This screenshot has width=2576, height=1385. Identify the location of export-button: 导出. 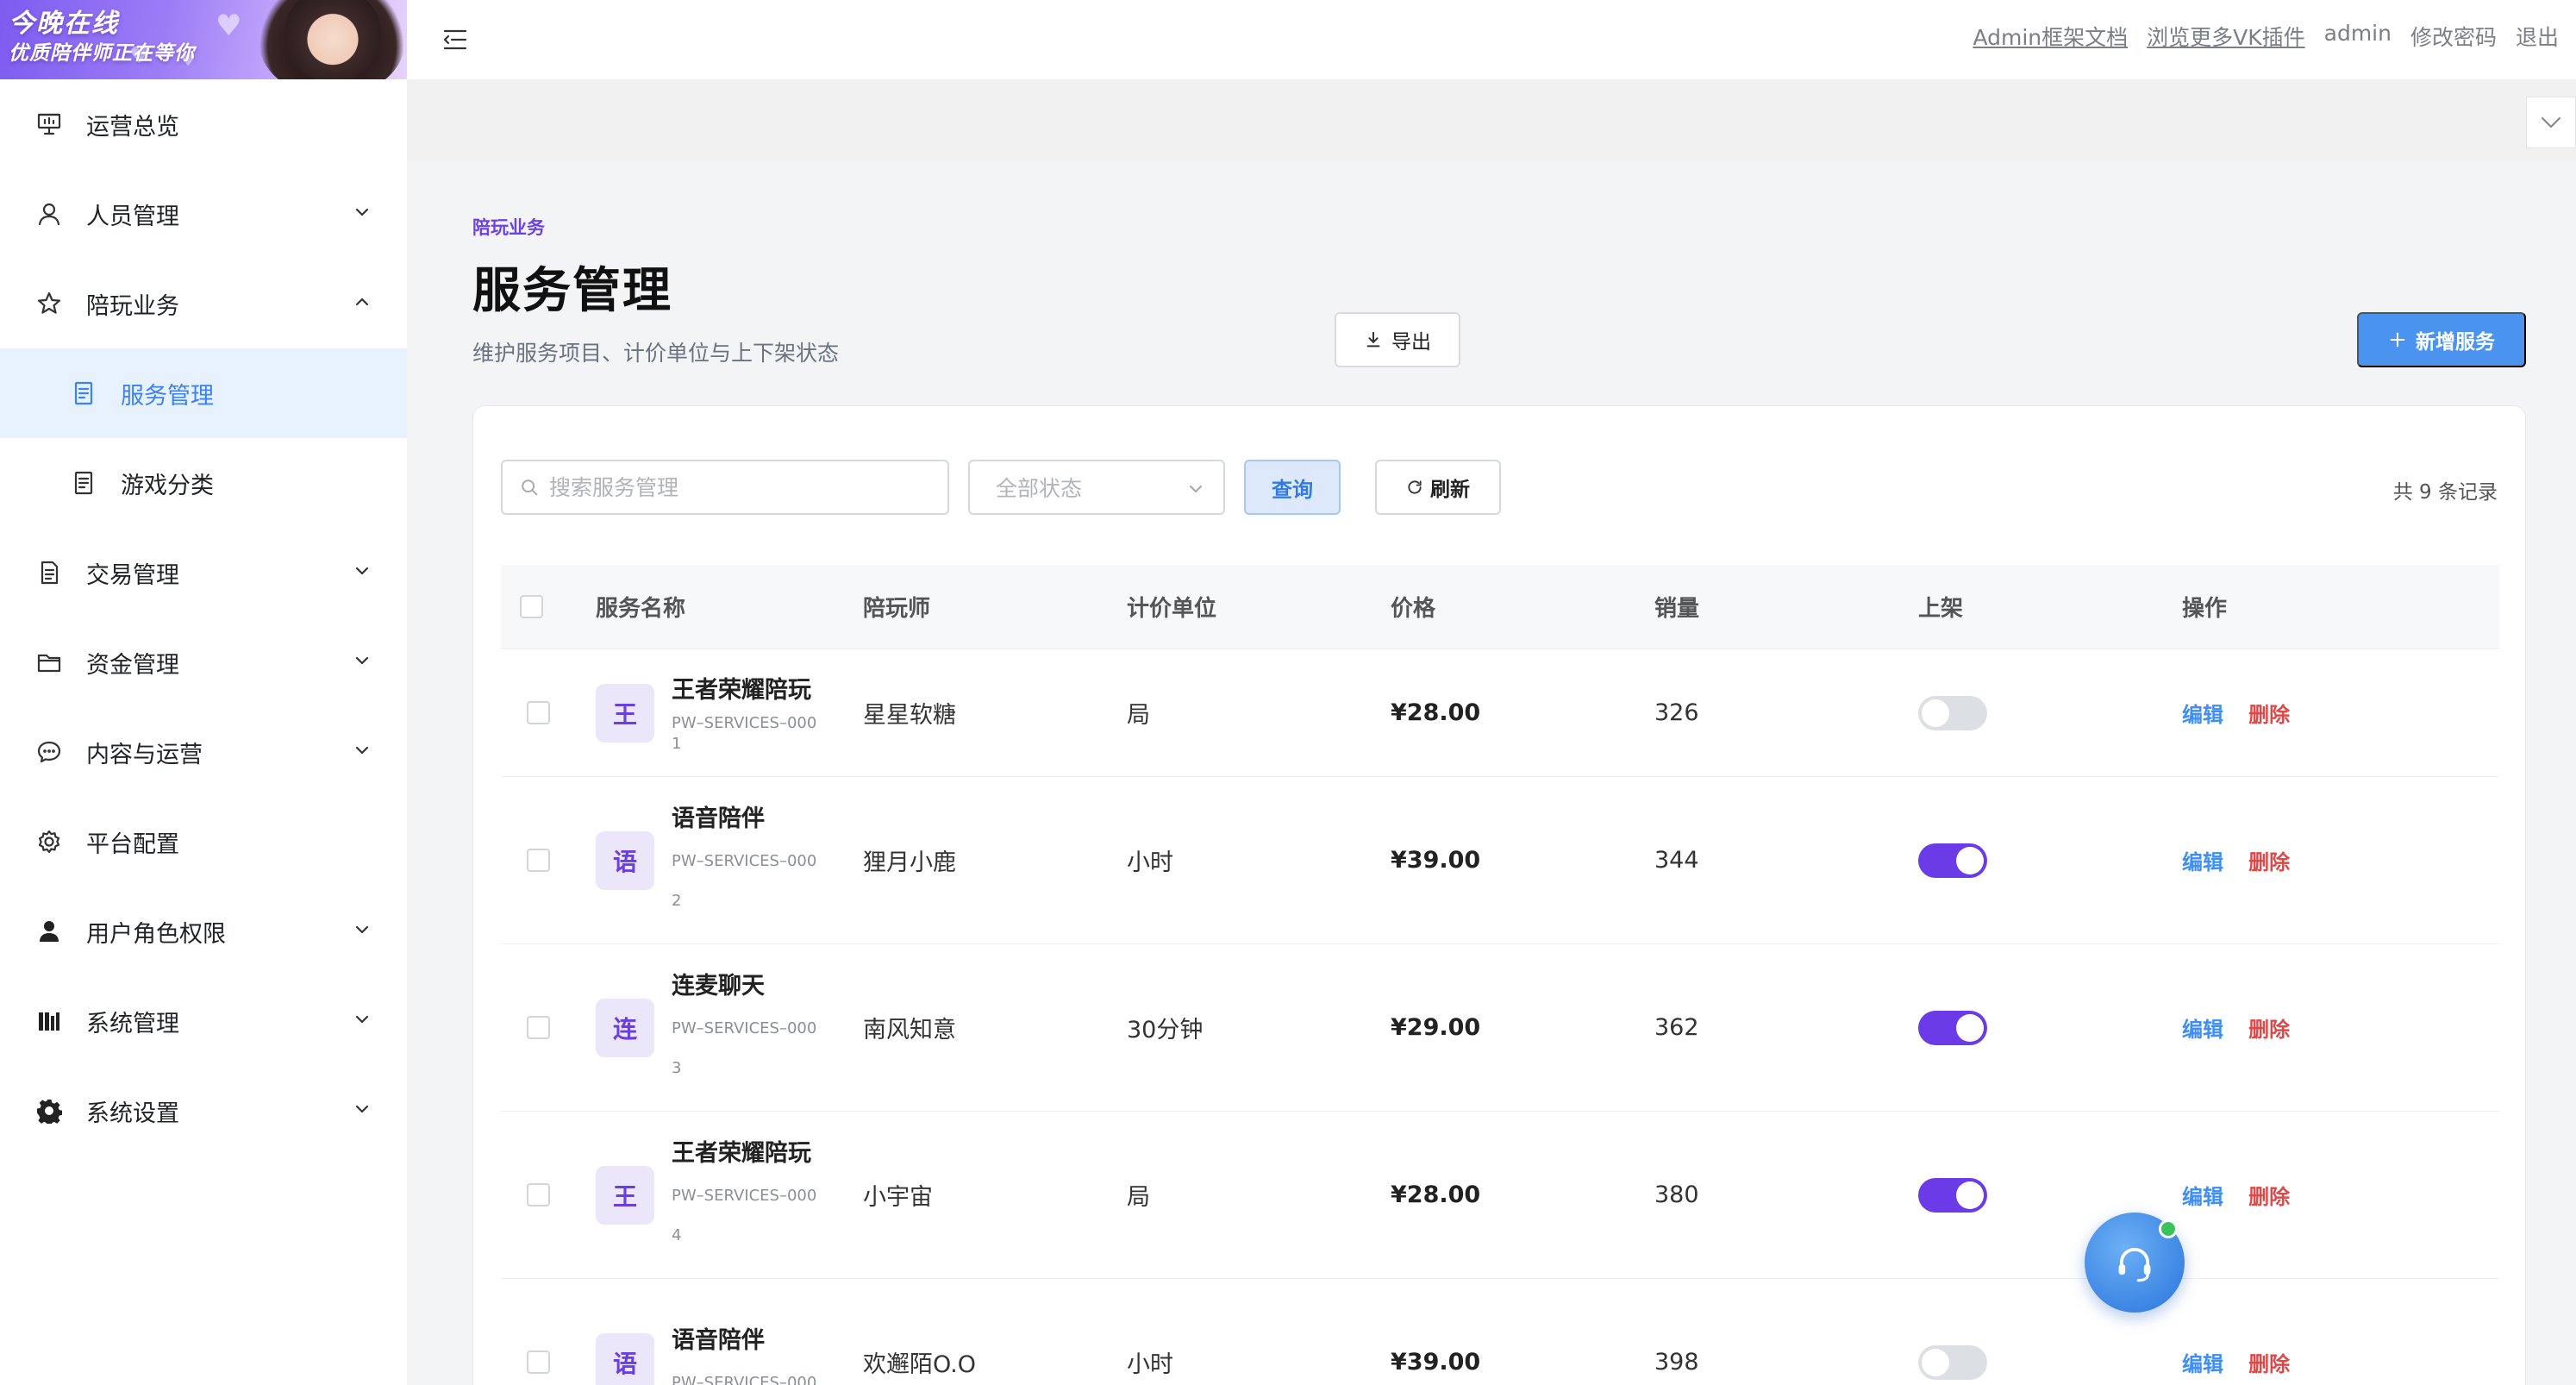
(1397, 339).